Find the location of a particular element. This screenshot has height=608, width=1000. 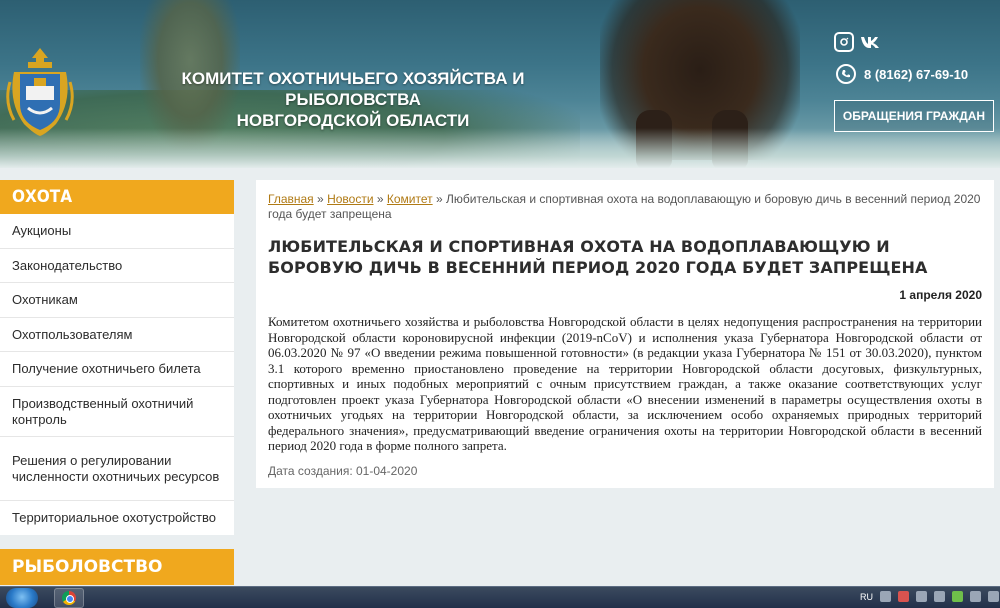

coat-of-arms-logo is located at coordinates (40, 90).